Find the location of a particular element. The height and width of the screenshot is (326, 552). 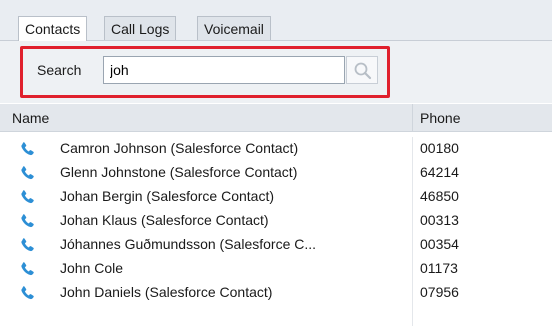

search-icon is located at coordinates (363, 71).